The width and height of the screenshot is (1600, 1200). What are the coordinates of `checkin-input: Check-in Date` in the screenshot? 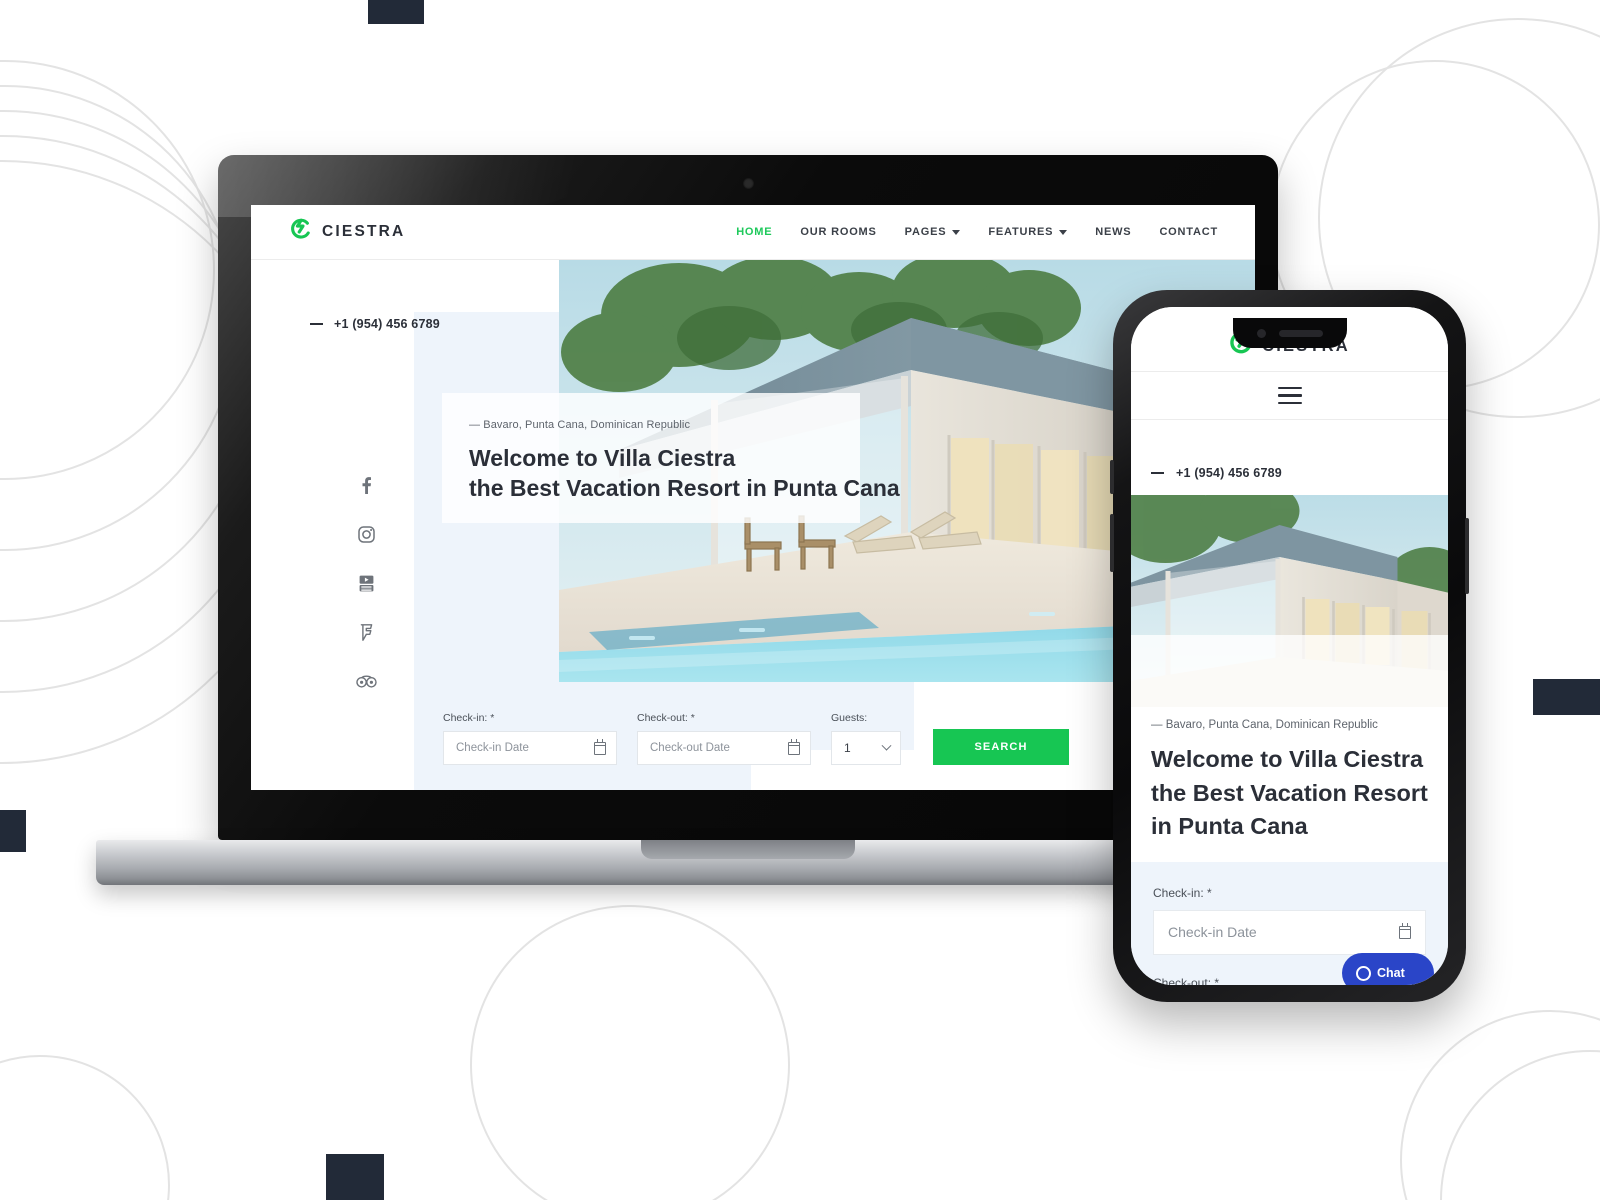 It's located at (530, 748).